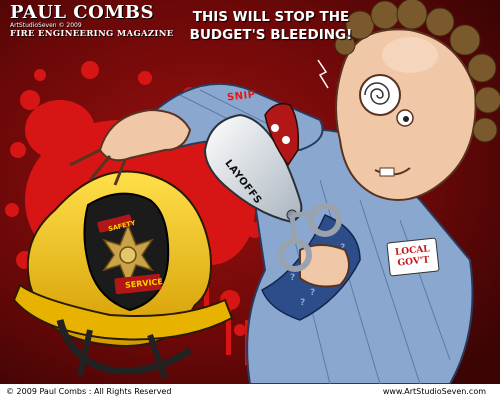 Image resolution: width=500 pixels, height=400 pixels. What do you see at coordinates (434, 391) in the screenshot?
I see `website-text: www.ArtStudioSeven.com` at bounding box center [434, 391].